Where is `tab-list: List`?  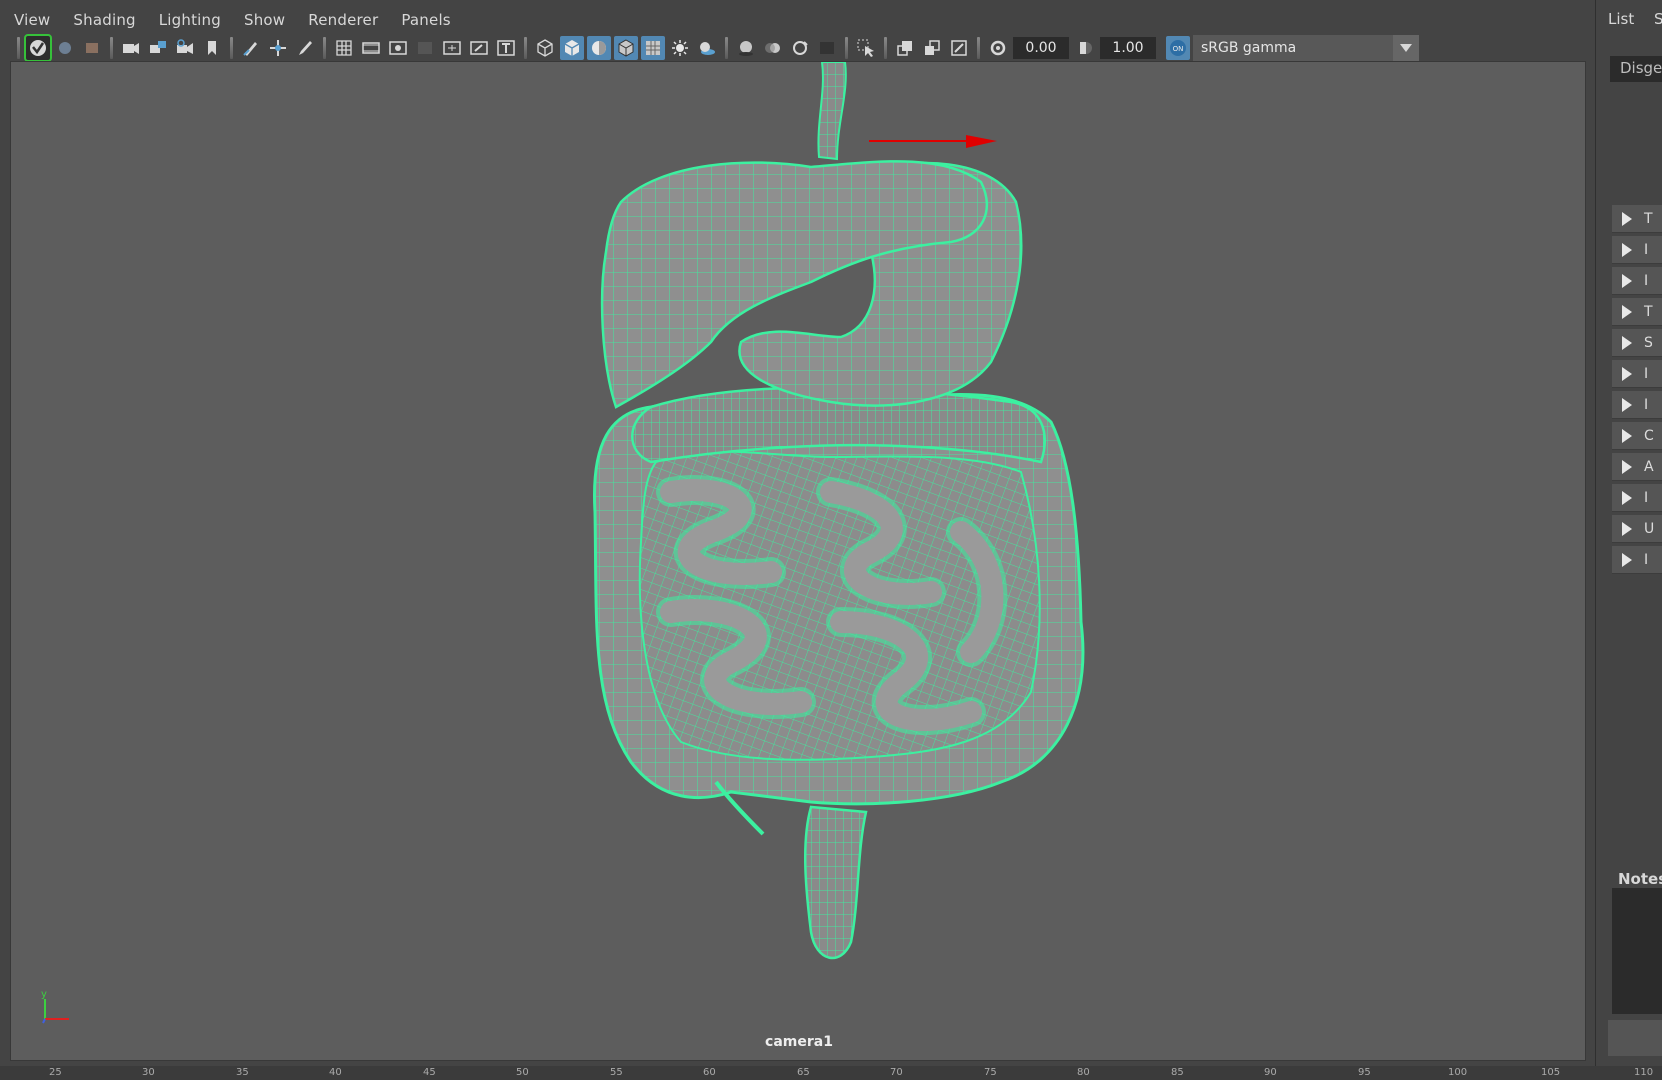 tab-list: List is located at coordinates (1621, 19).